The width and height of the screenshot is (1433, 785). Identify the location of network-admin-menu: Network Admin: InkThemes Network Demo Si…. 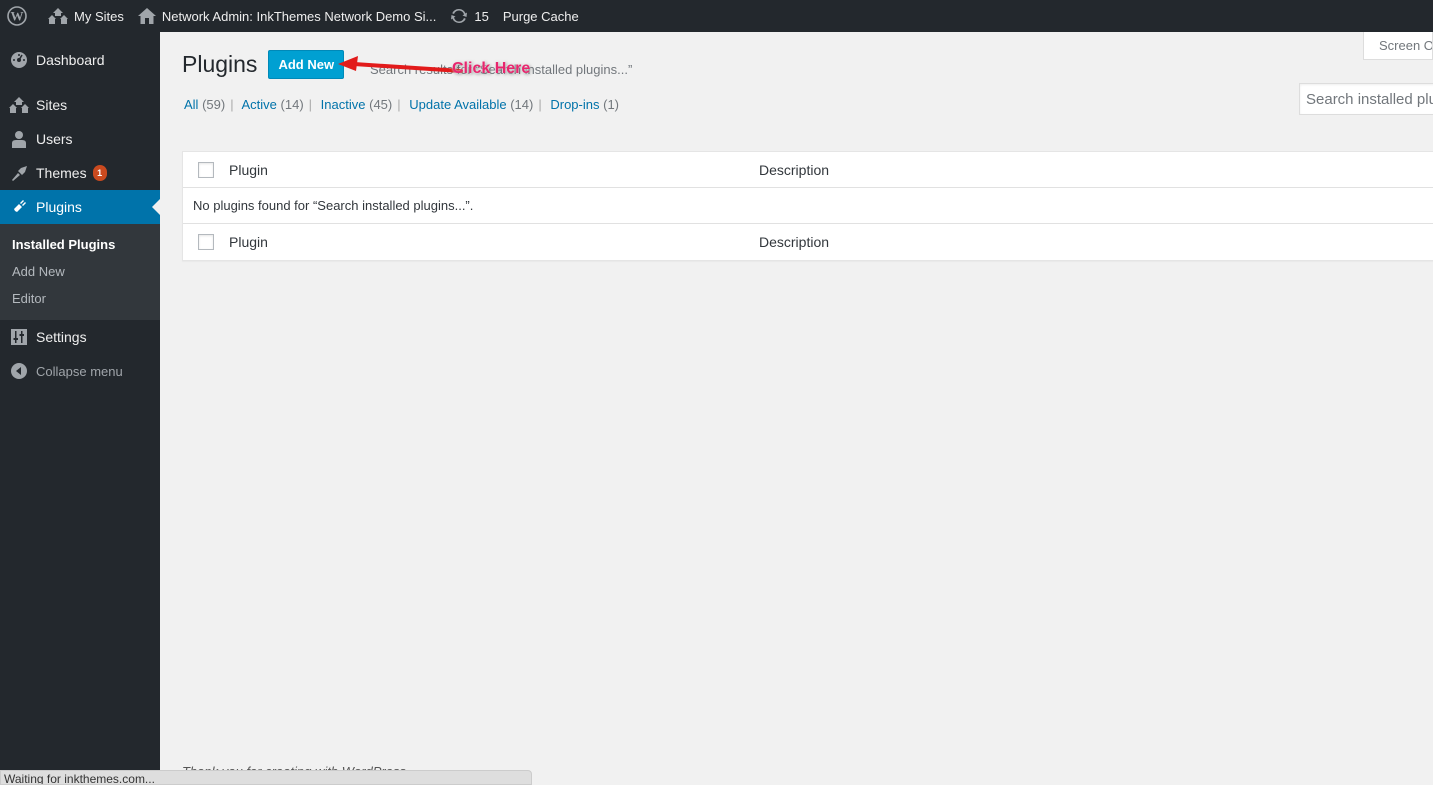
(287, 16).